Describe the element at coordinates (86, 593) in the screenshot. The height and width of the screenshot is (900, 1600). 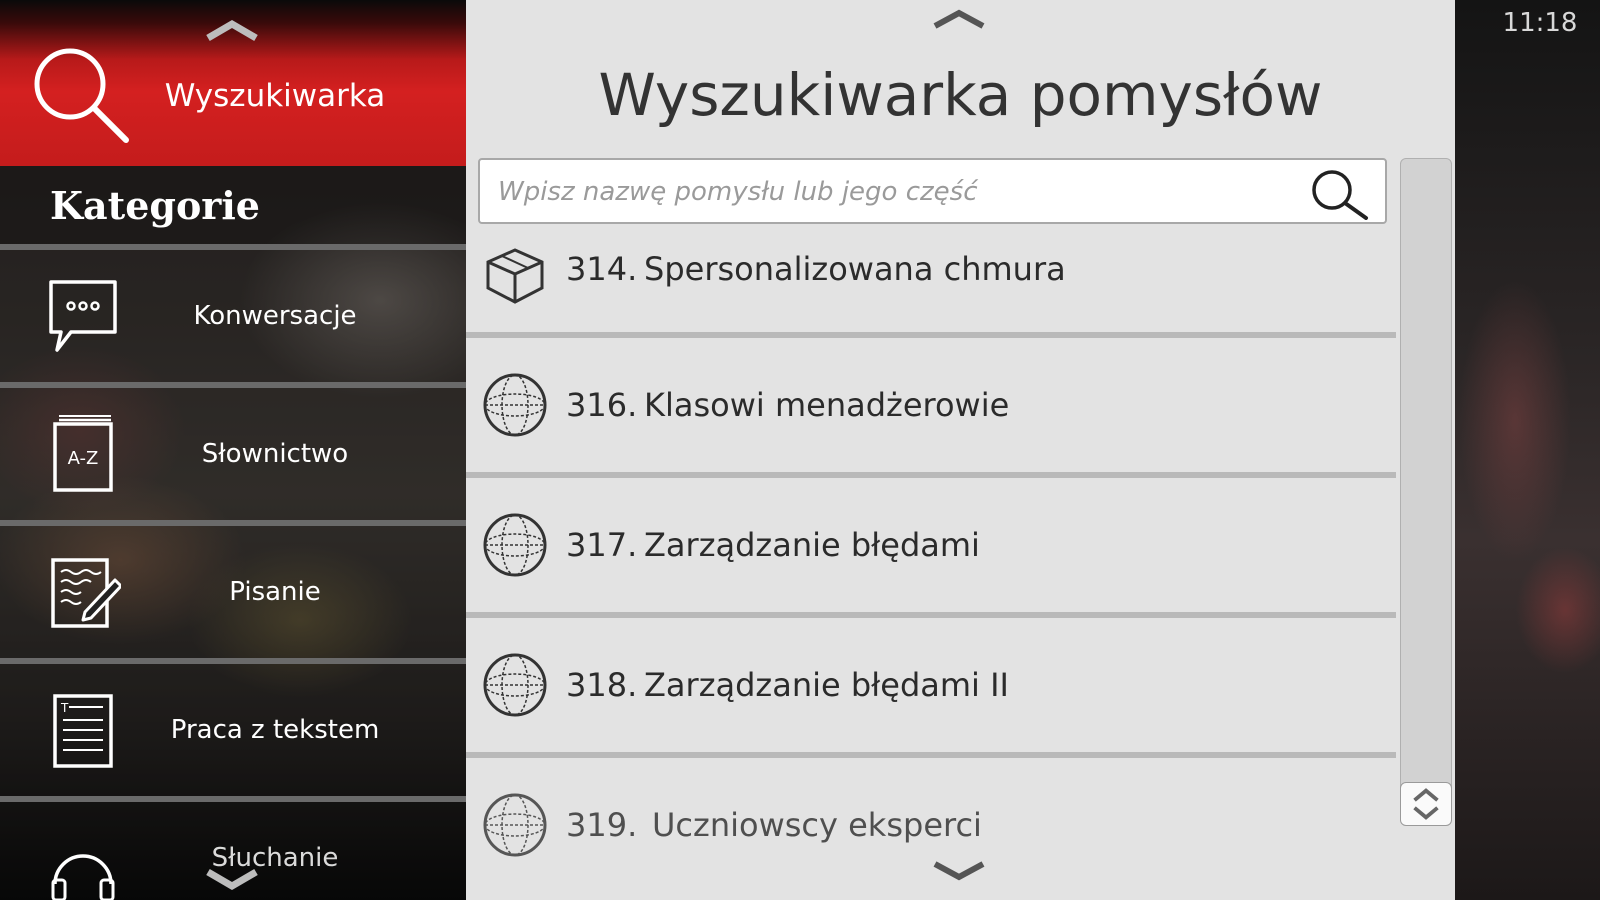
I see `writing-pencil-icon` at that location.